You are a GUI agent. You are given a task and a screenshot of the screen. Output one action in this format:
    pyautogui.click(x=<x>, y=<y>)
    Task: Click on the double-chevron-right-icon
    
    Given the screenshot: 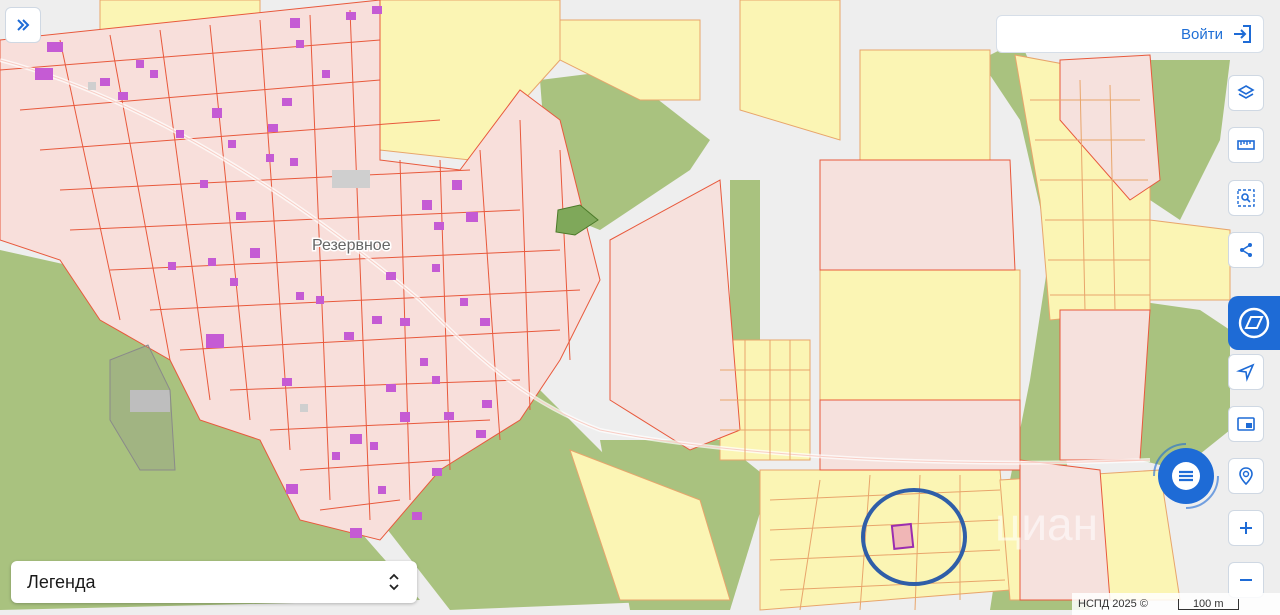 What is the action you would take?
    pyautogui.click(x=23, y=25)
    